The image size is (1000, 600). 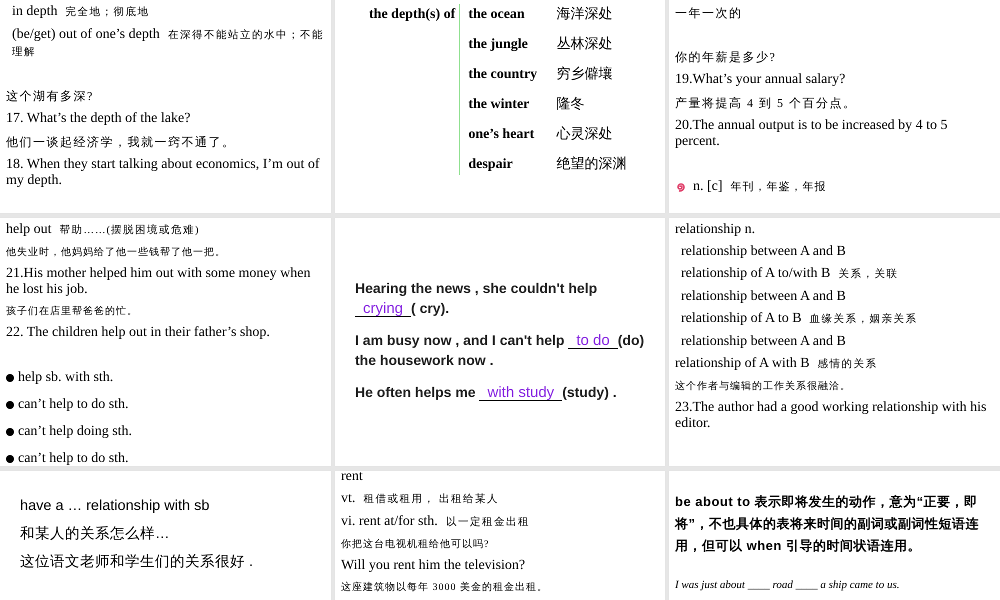 What do you see at coordinates (80, 12) in the screenshot?
I see `slide-text: in depth 完全地；彻底地` at bounding box center [80, 12].